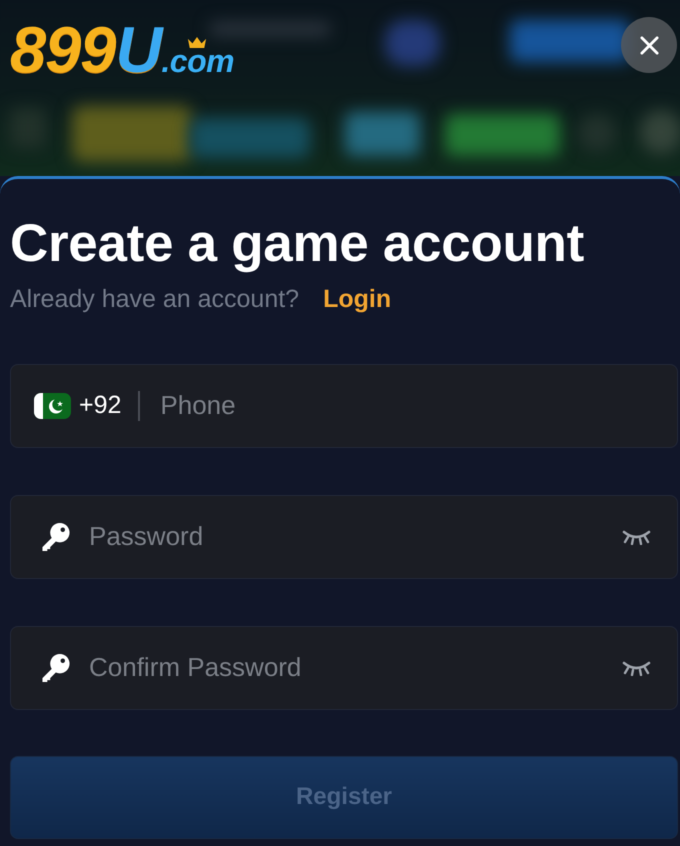  I want to click on password-input: Confirm Password, so click(348, 667).